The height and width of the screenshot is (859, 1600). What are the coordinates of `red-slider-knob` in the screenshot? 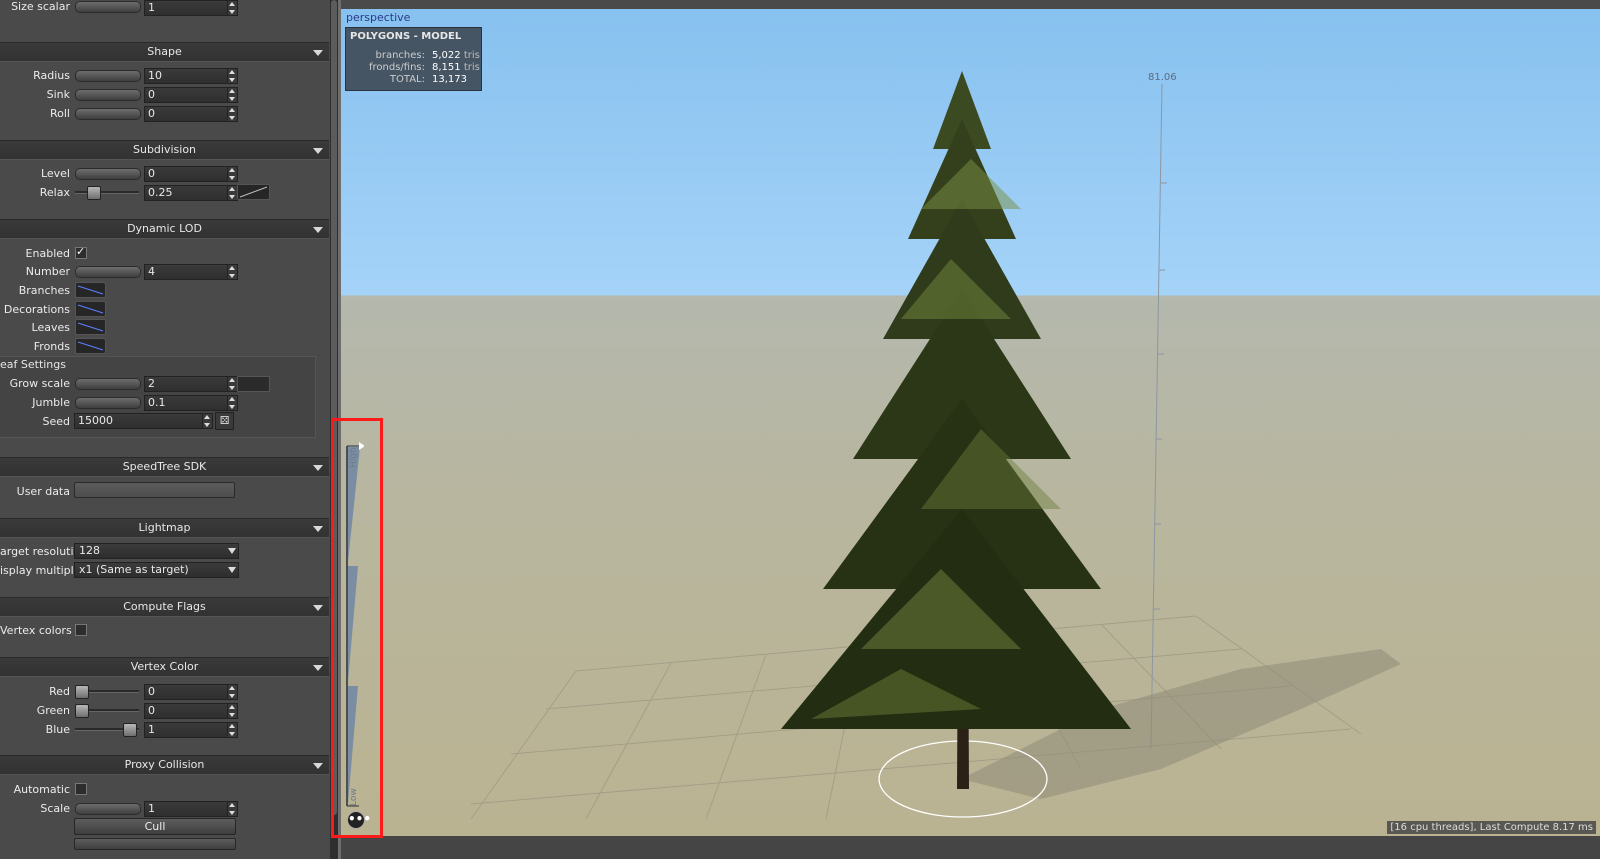 It's located at (82, 692).